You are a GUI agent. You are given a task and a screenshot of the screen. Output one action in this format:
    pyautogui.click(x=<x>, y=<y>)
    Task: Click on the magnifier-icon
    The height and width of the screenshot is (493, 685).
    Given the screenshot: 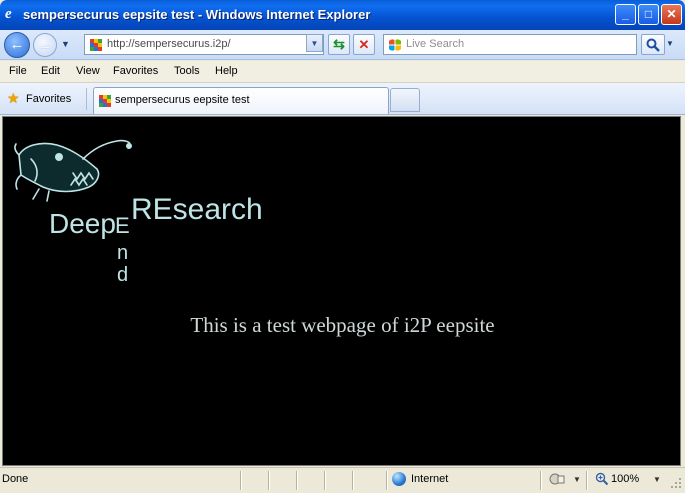 What is the action you would take?
    pyautogui.click(x=653, y=45)
    